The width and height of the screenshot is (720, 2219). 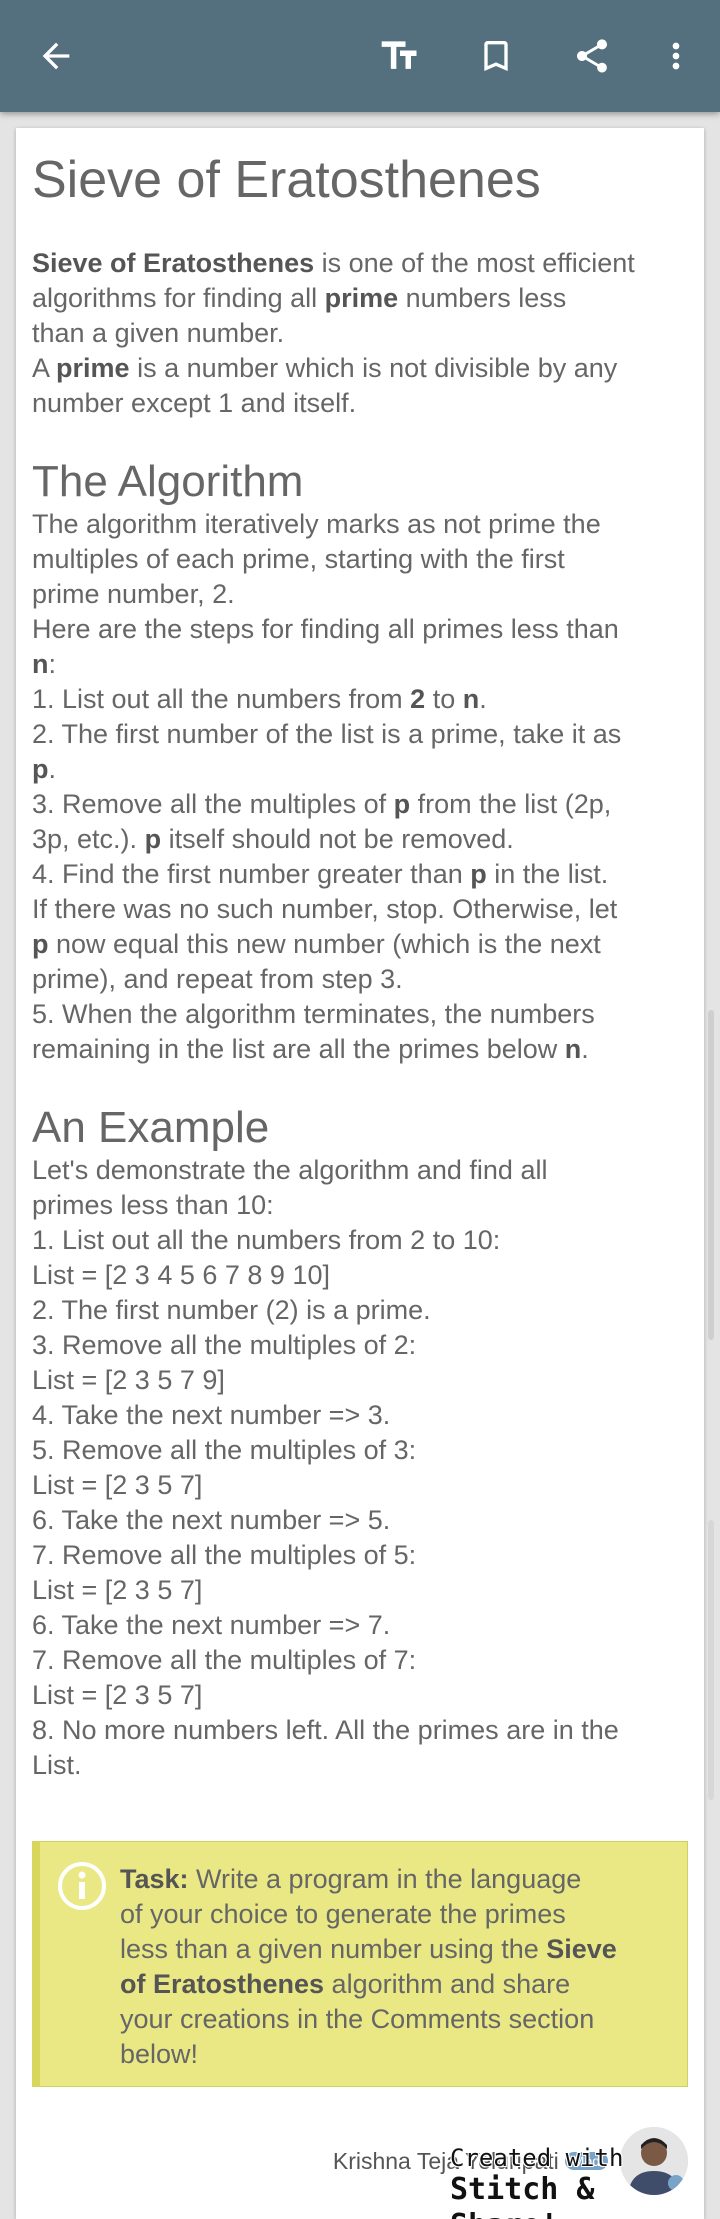 What do you see at coordinates (128, 1380) in the screenshot?
I see `example-line: List = [2 3 5 7 9]` at bounding box center [128, 1380].